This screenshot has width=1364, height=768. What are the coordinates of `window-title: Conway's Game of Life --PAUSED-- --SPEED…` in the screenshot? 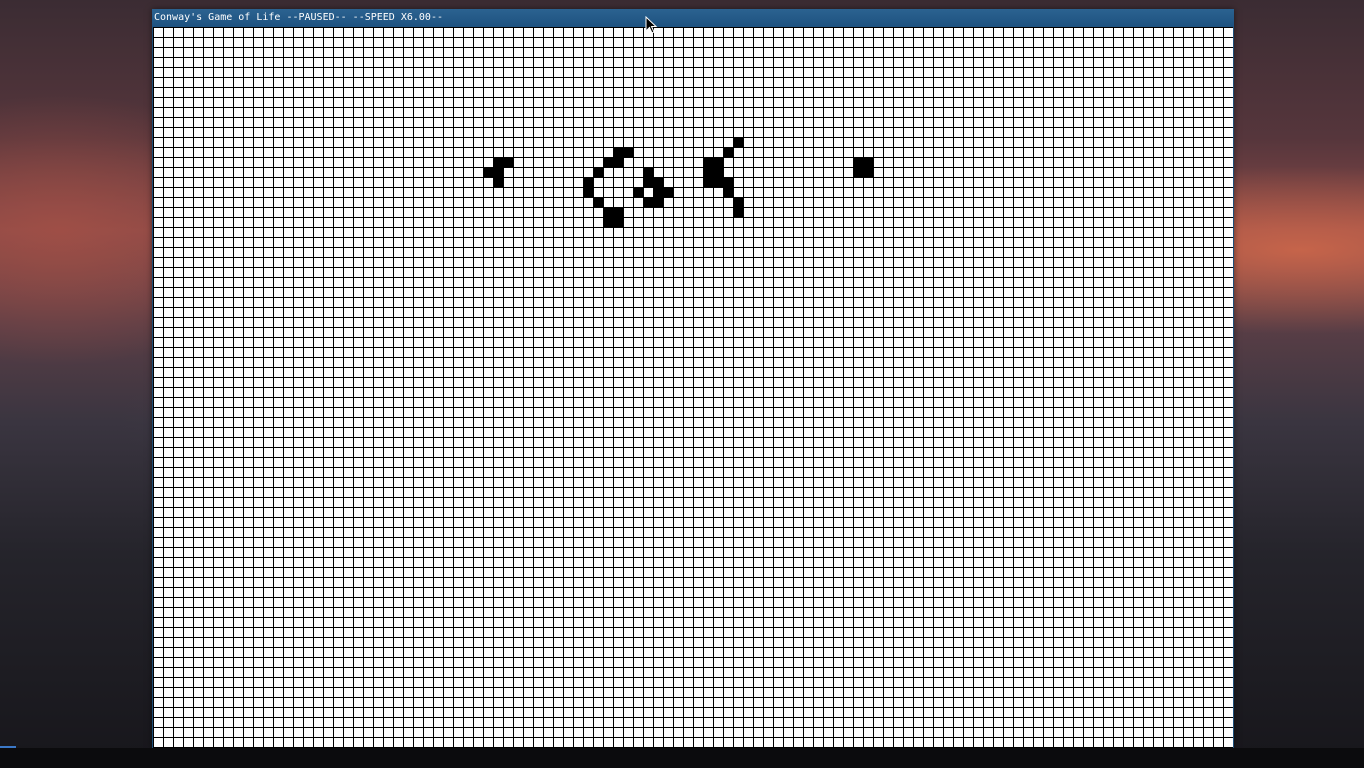 It's located at (298, 17).